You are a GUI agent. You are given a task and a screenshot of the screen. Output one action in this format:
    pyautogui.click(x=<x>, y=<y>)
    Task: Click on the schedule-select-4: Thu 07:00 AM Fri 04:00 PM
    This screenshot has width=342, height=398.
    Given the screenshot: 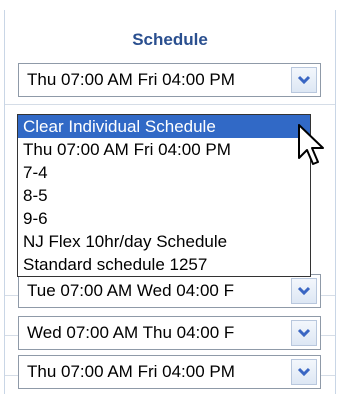 What is the action you would take?
    pyautogui.click(x=169, y=372)
    